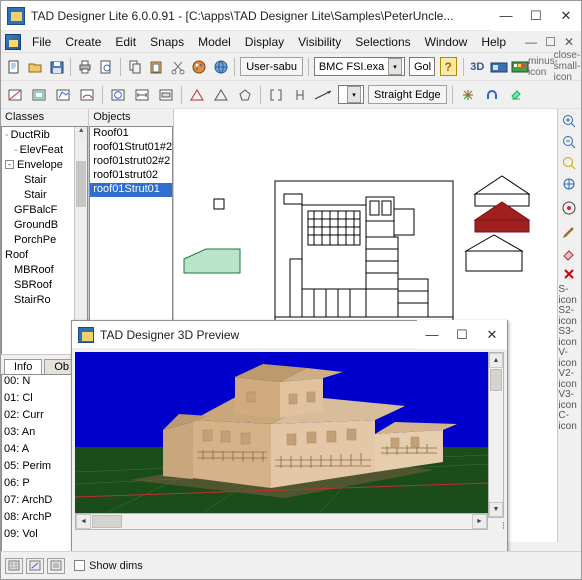  Describe the element at coordinates (214, 42) in the screenshot. I see `menu-model: Model` at that location.